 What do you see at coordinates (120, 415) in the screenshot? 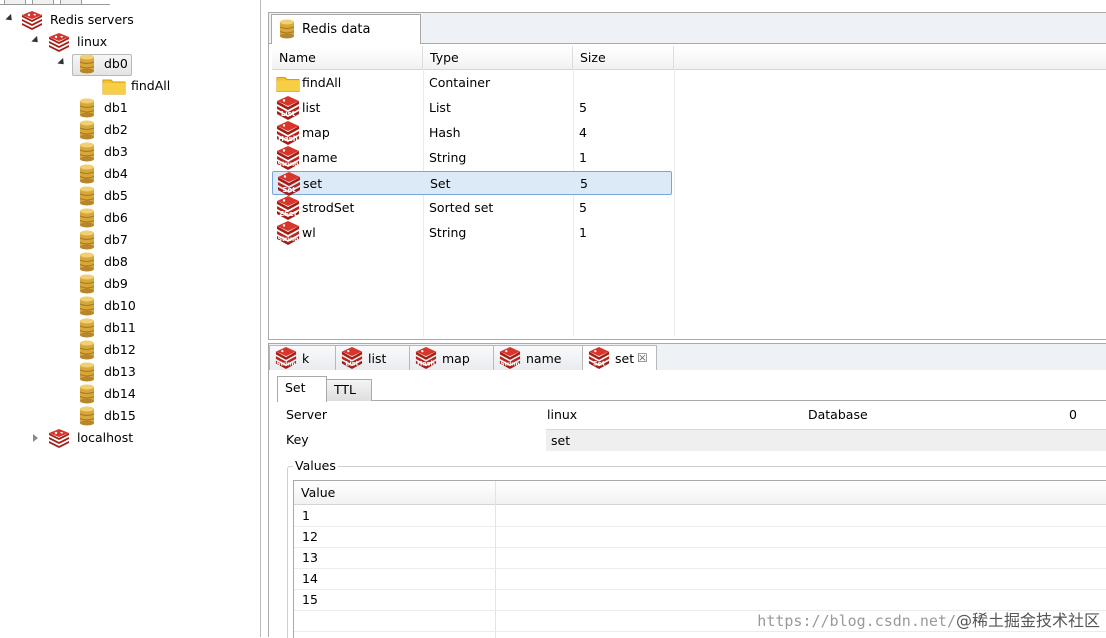
I see `tree-node-label: db15` at bounding box center [120, 415].